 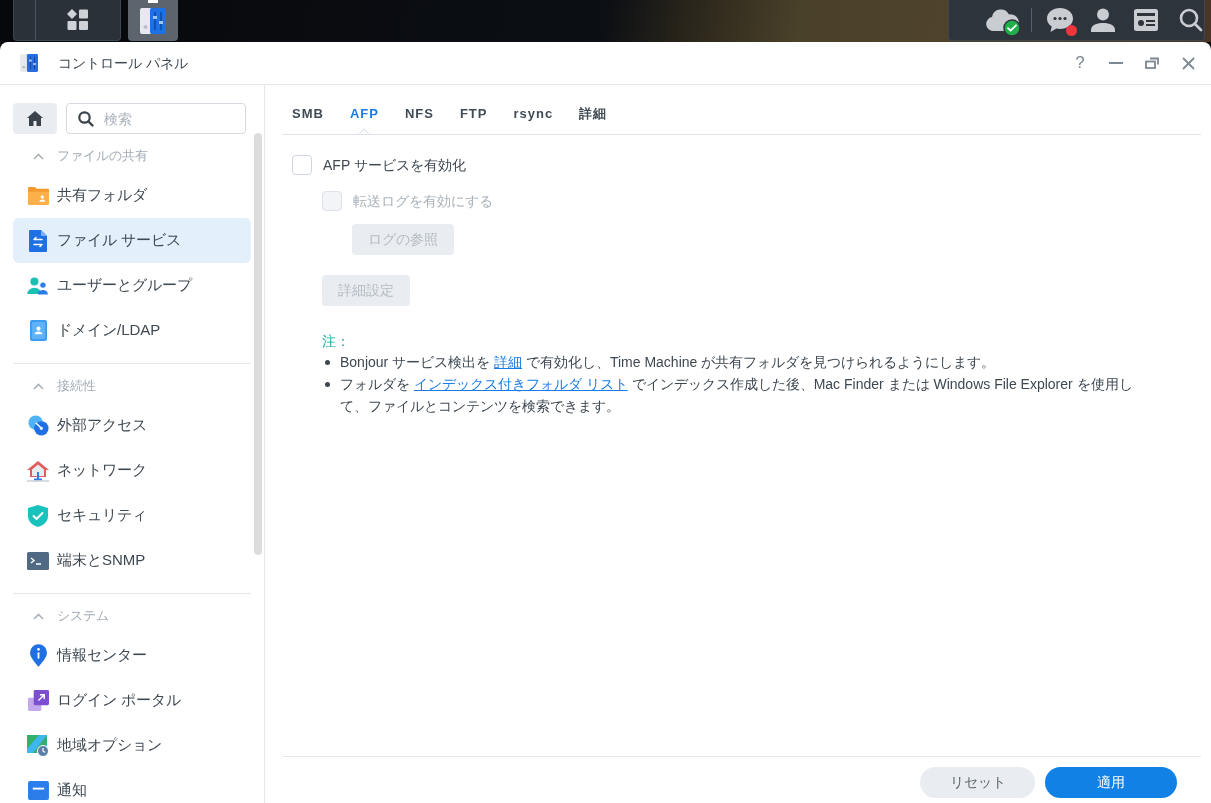 What do you see at coordinates (1103, 20) in the screenshot?
I see `user-icon` at bounding box center [1103, 20].